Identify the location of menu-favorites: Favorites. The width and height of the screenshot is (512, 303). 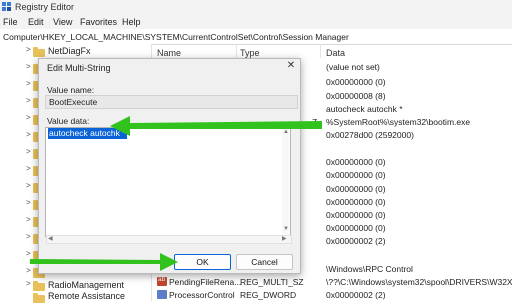
(98, 22).